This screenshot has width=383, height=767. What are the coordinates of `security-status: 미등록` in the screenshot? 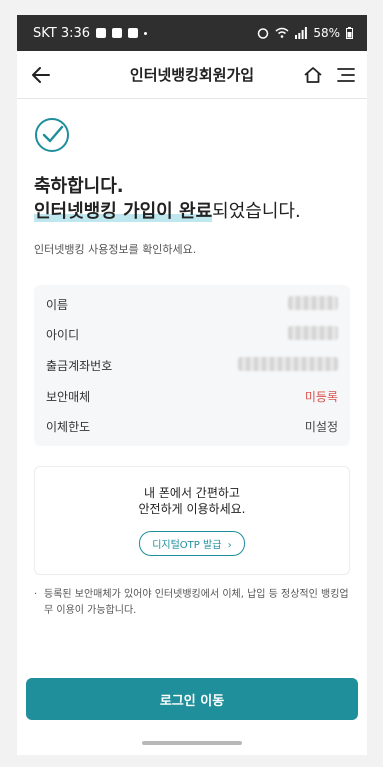 It's located at (321, 396).